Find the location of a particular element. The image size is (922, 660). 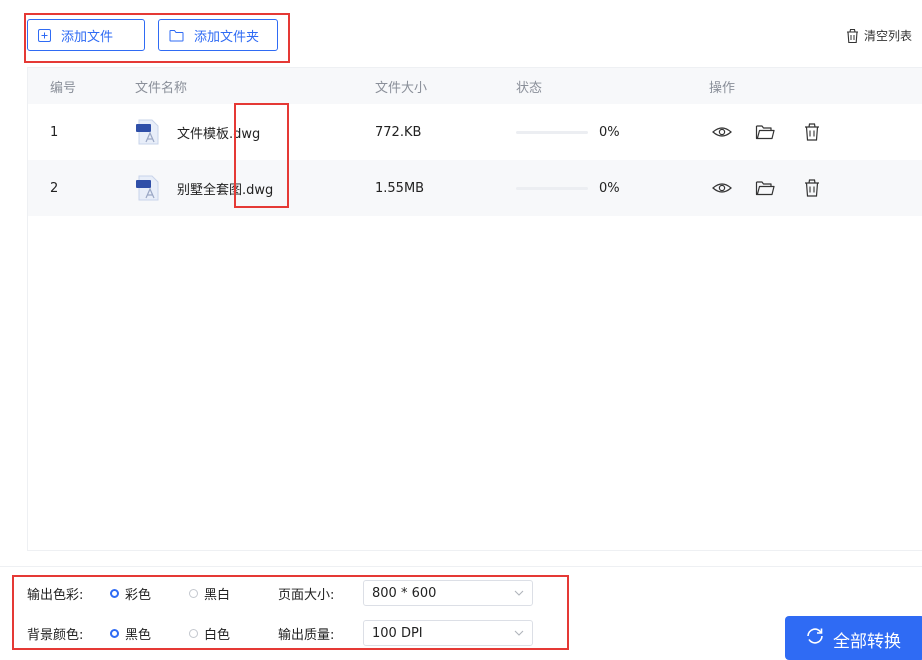

add-file-label: 添加文件 is located at coordinates (87, 37).